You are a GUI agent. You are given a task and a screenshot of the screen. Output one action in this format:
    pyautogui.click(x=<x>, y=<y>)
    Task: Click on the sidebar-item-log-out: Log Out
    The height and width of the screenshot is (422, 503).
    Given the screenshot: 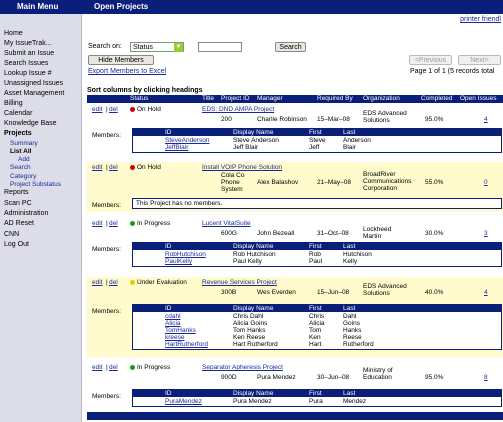 What is the action you would take?
    pyautogui.click(x=16, y=244)
    